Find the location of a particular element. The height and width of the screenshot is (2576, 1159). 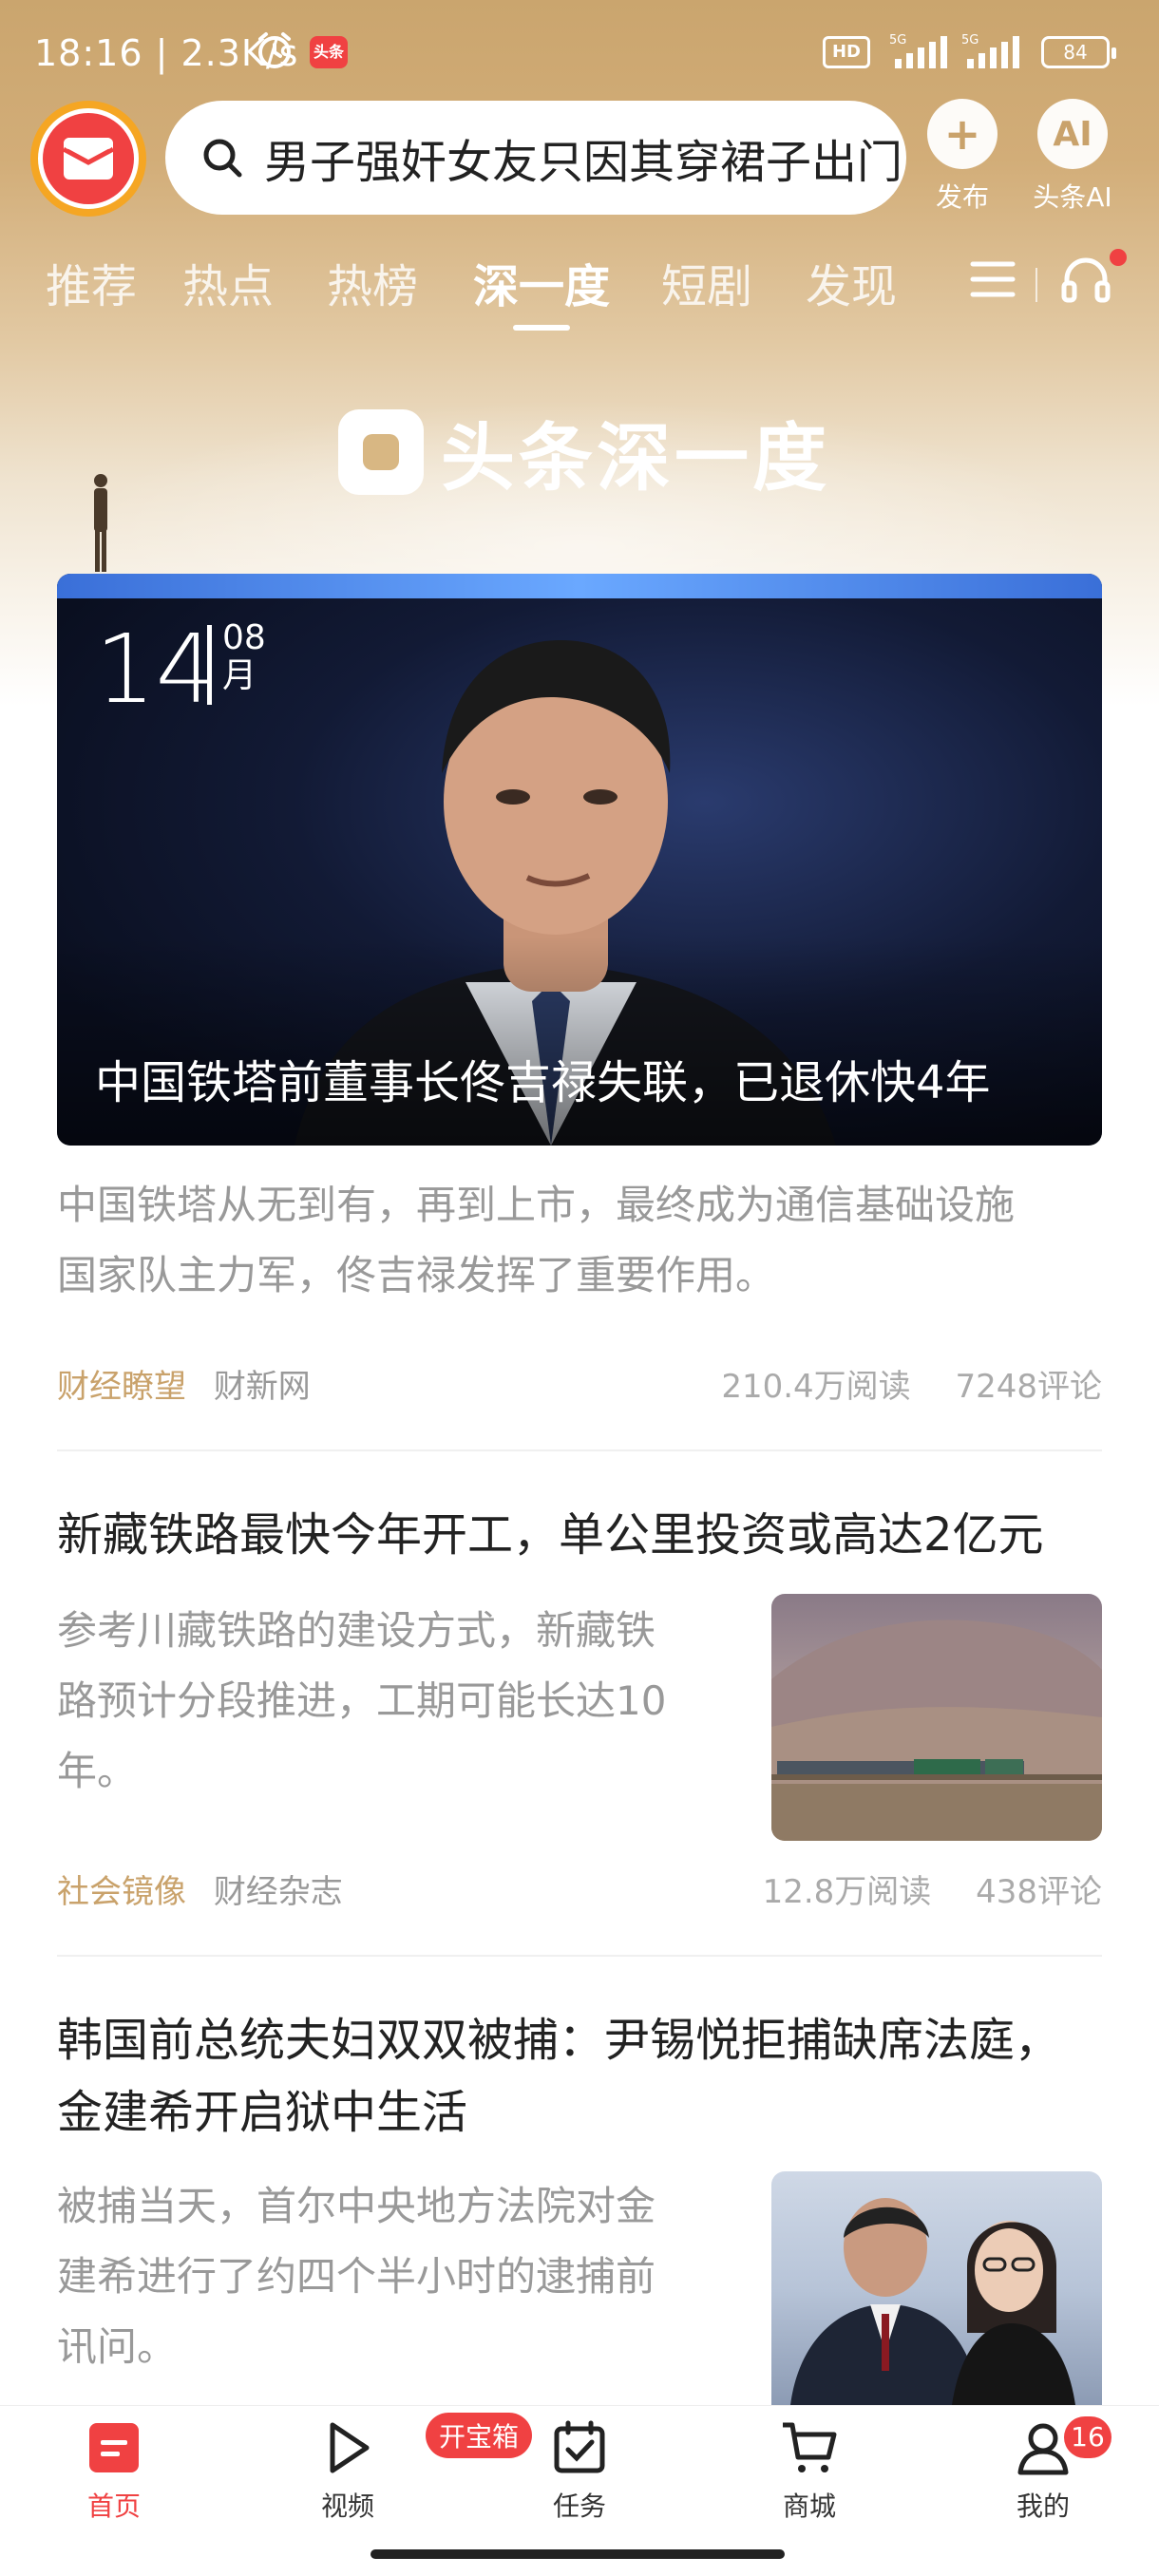

home-indicator is located at coordinates (577, 2554).